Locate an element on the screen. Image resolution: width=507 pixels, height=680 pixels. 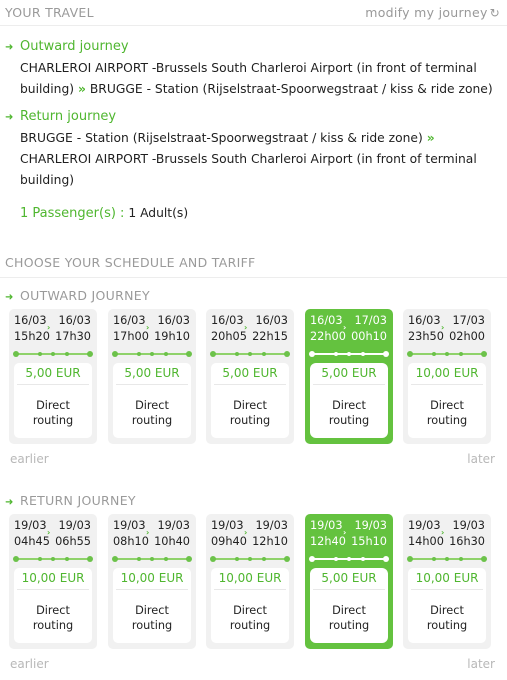
schedule-times: 19/03 19/03 04h45 06h55 is located at coordinates (53, 534).